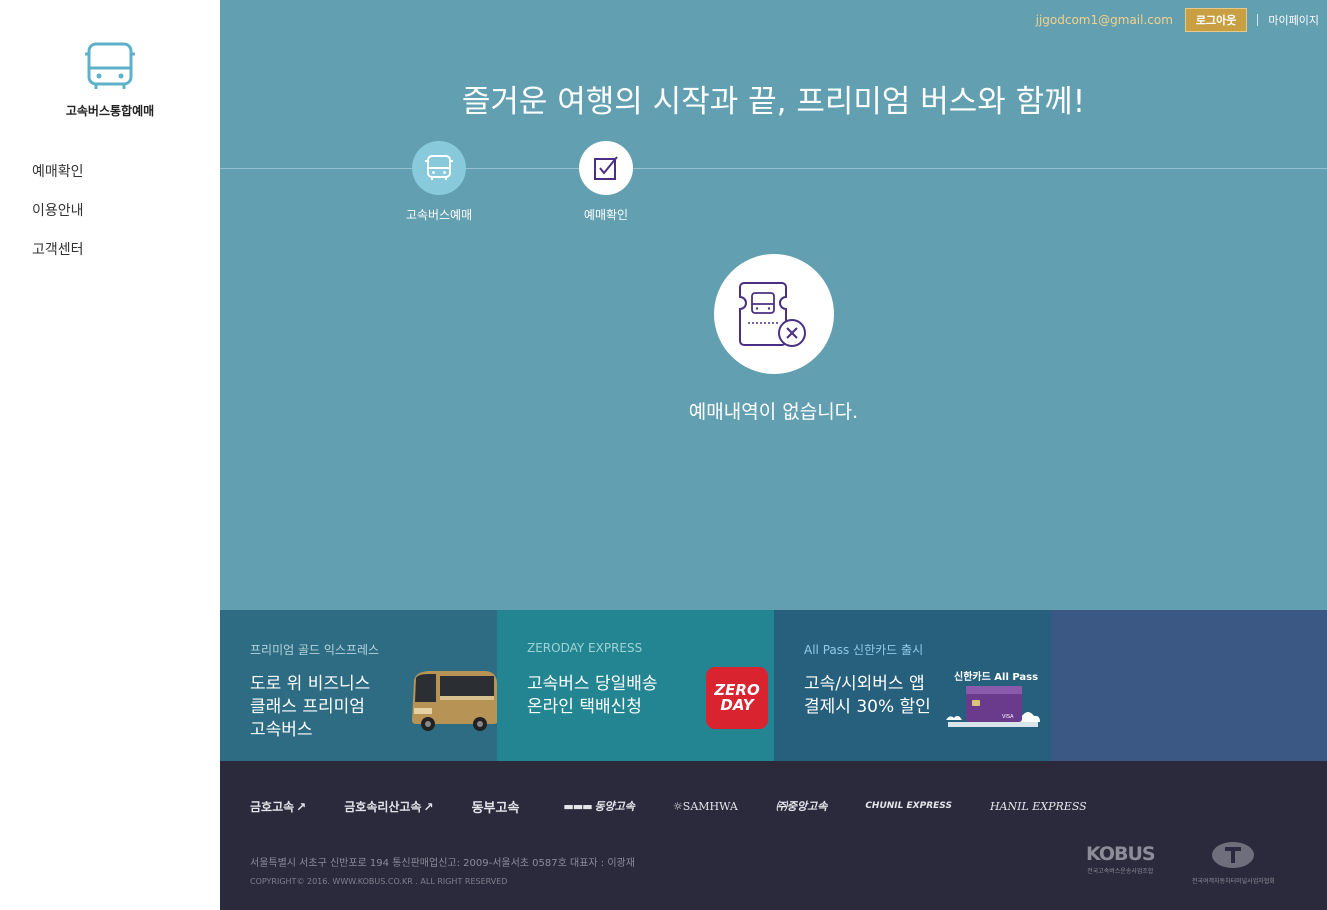 The height and width of the screenshot is (910, 1327). What do you see at coordinates (1233, 881) in the screenshot?
I see `association-name: 전국여객자동차터미널사업자협회` at bounding box center [1233, 881].